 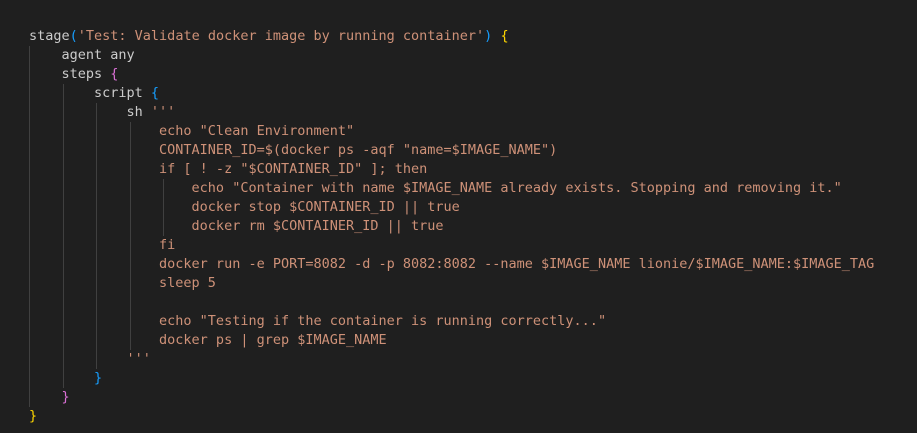 What do you see at coordinates (73, 36) in the screenshot?
I see `code-token-paren: (` at bounding box center [73, 36].